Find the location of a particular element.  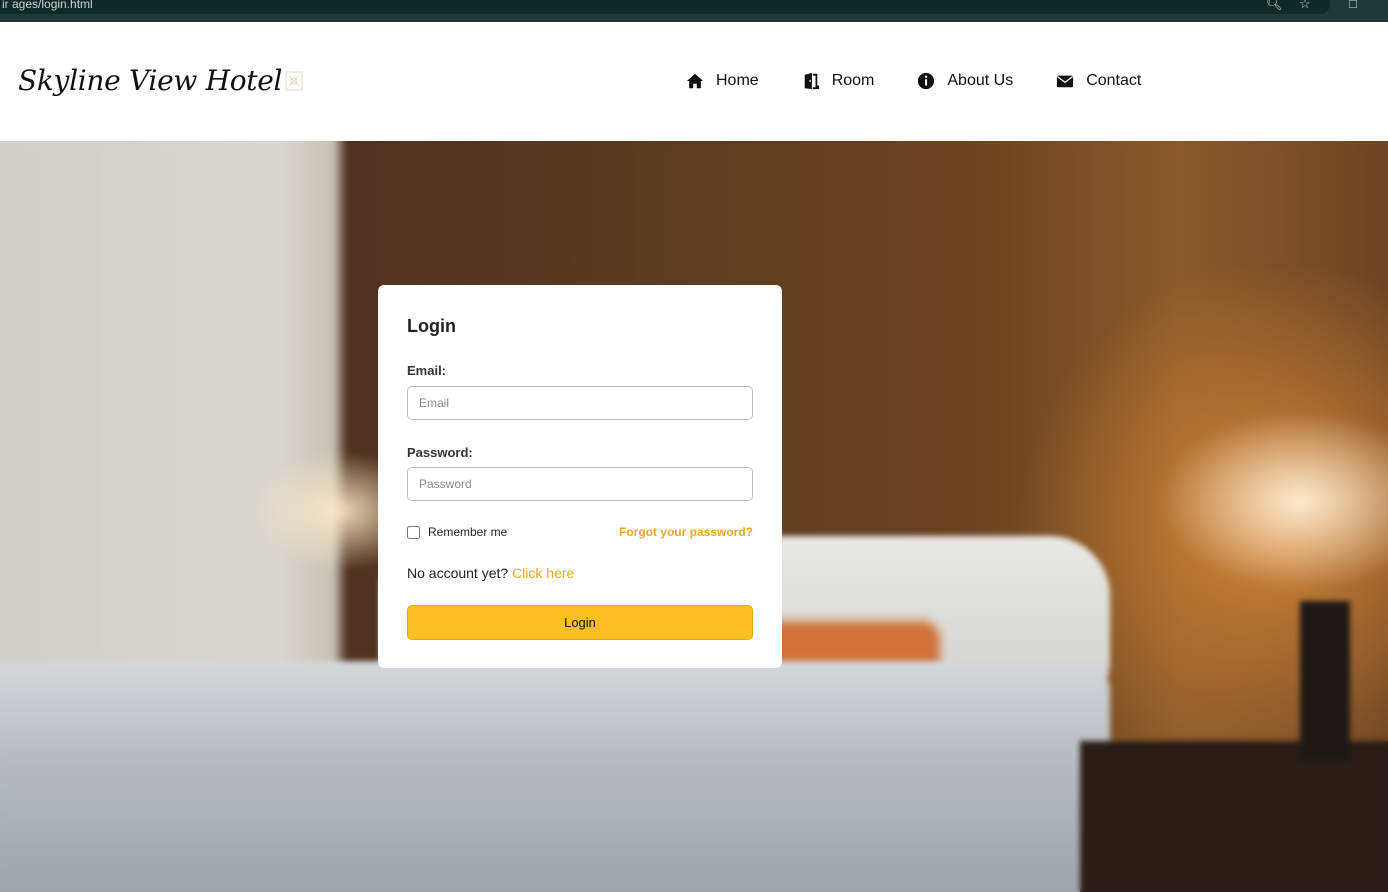

main-nav: Home Room About Us Contact is located at coordinates (935, 81).